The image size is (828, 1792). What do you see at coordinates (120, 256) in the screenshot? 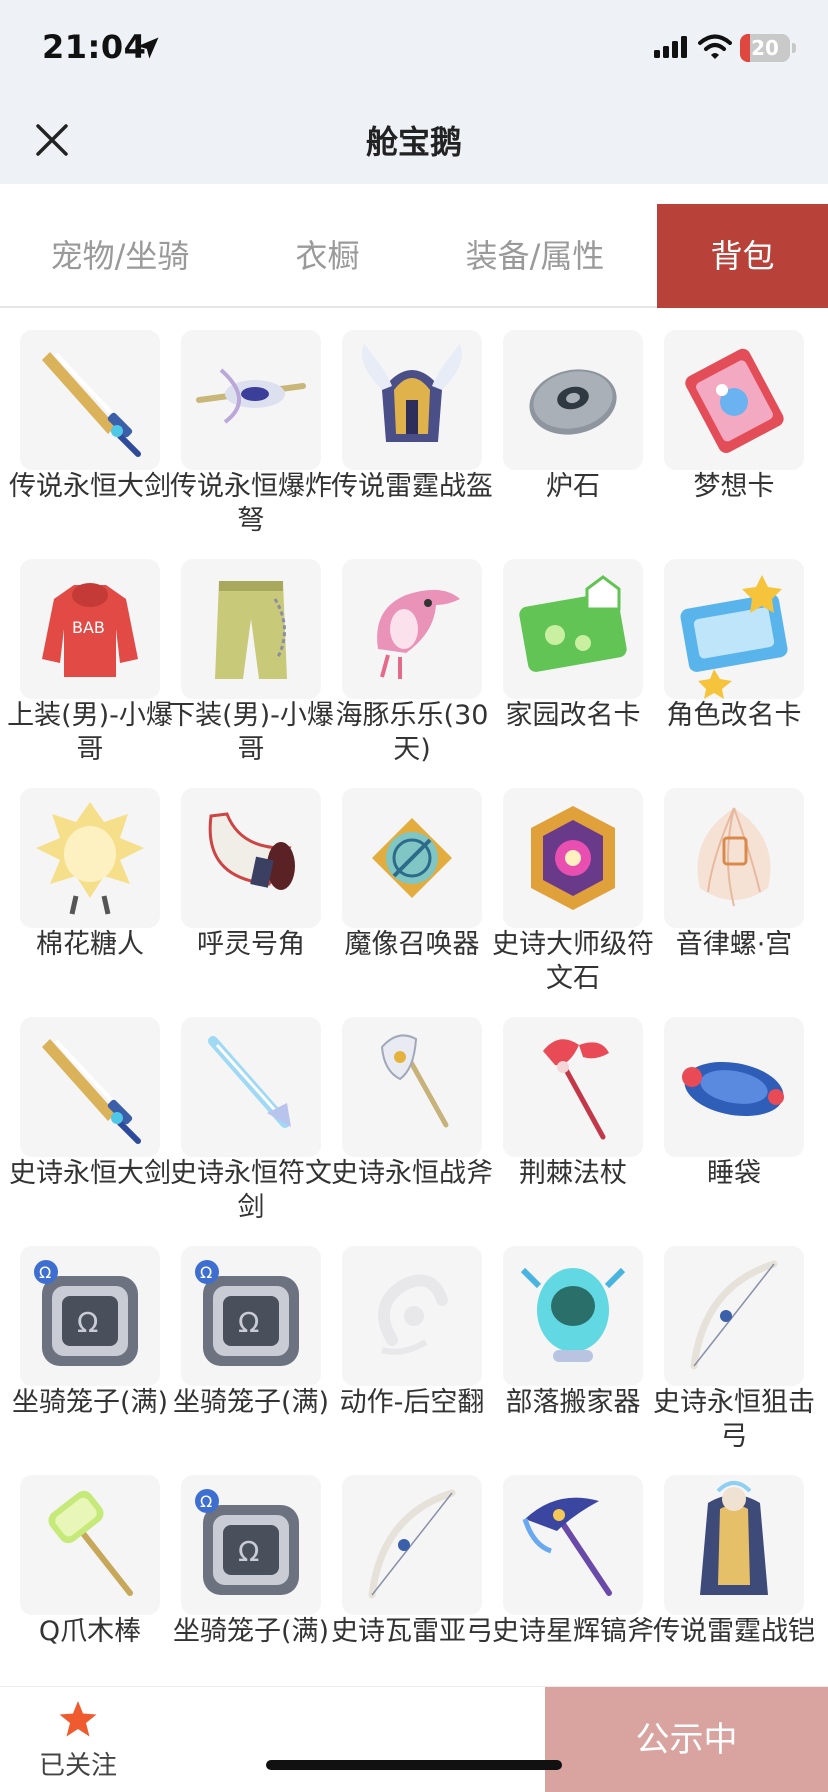
I see `tab-pets-mounts: 宠物/坐骑` at bounding box center [120, 256].